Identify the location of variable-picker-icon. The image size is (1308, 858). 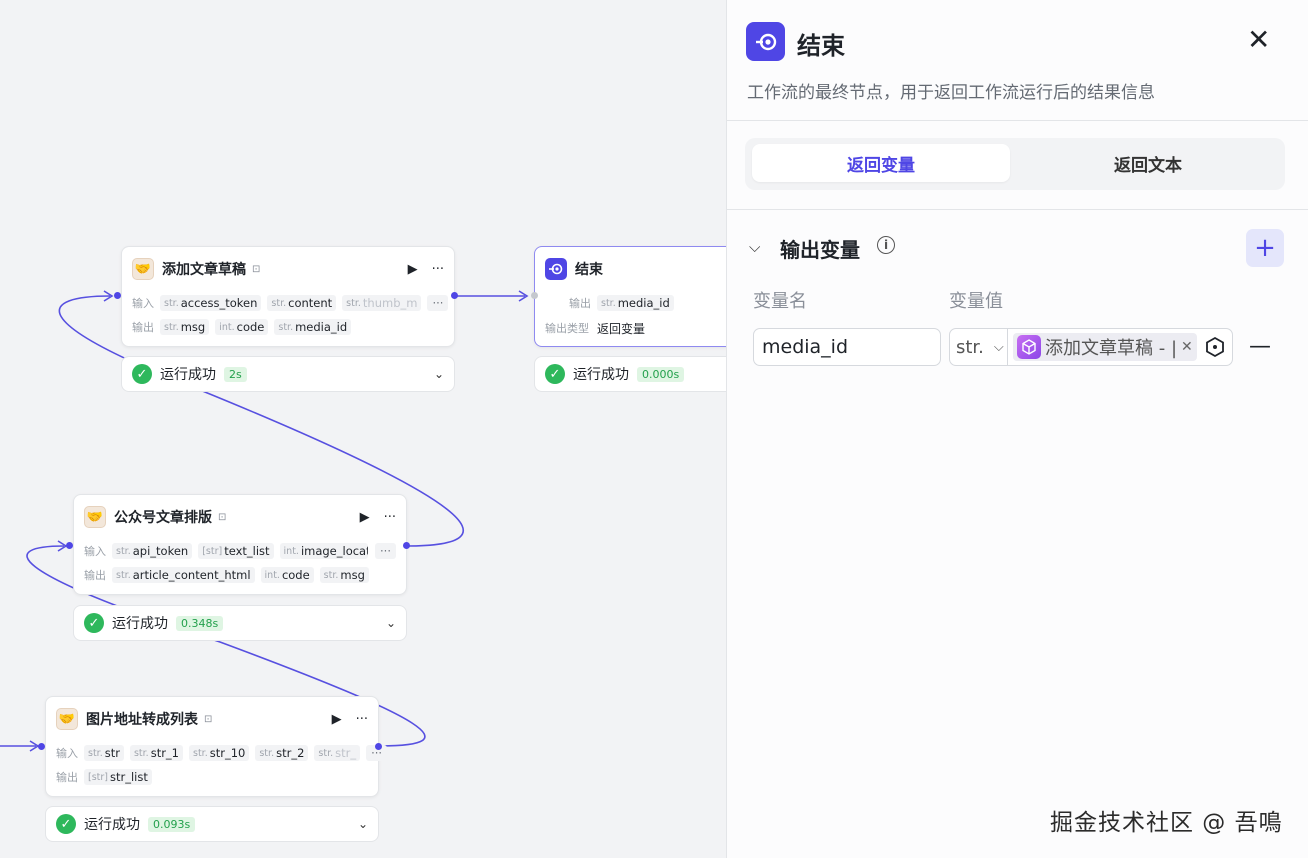
(1215, 347).